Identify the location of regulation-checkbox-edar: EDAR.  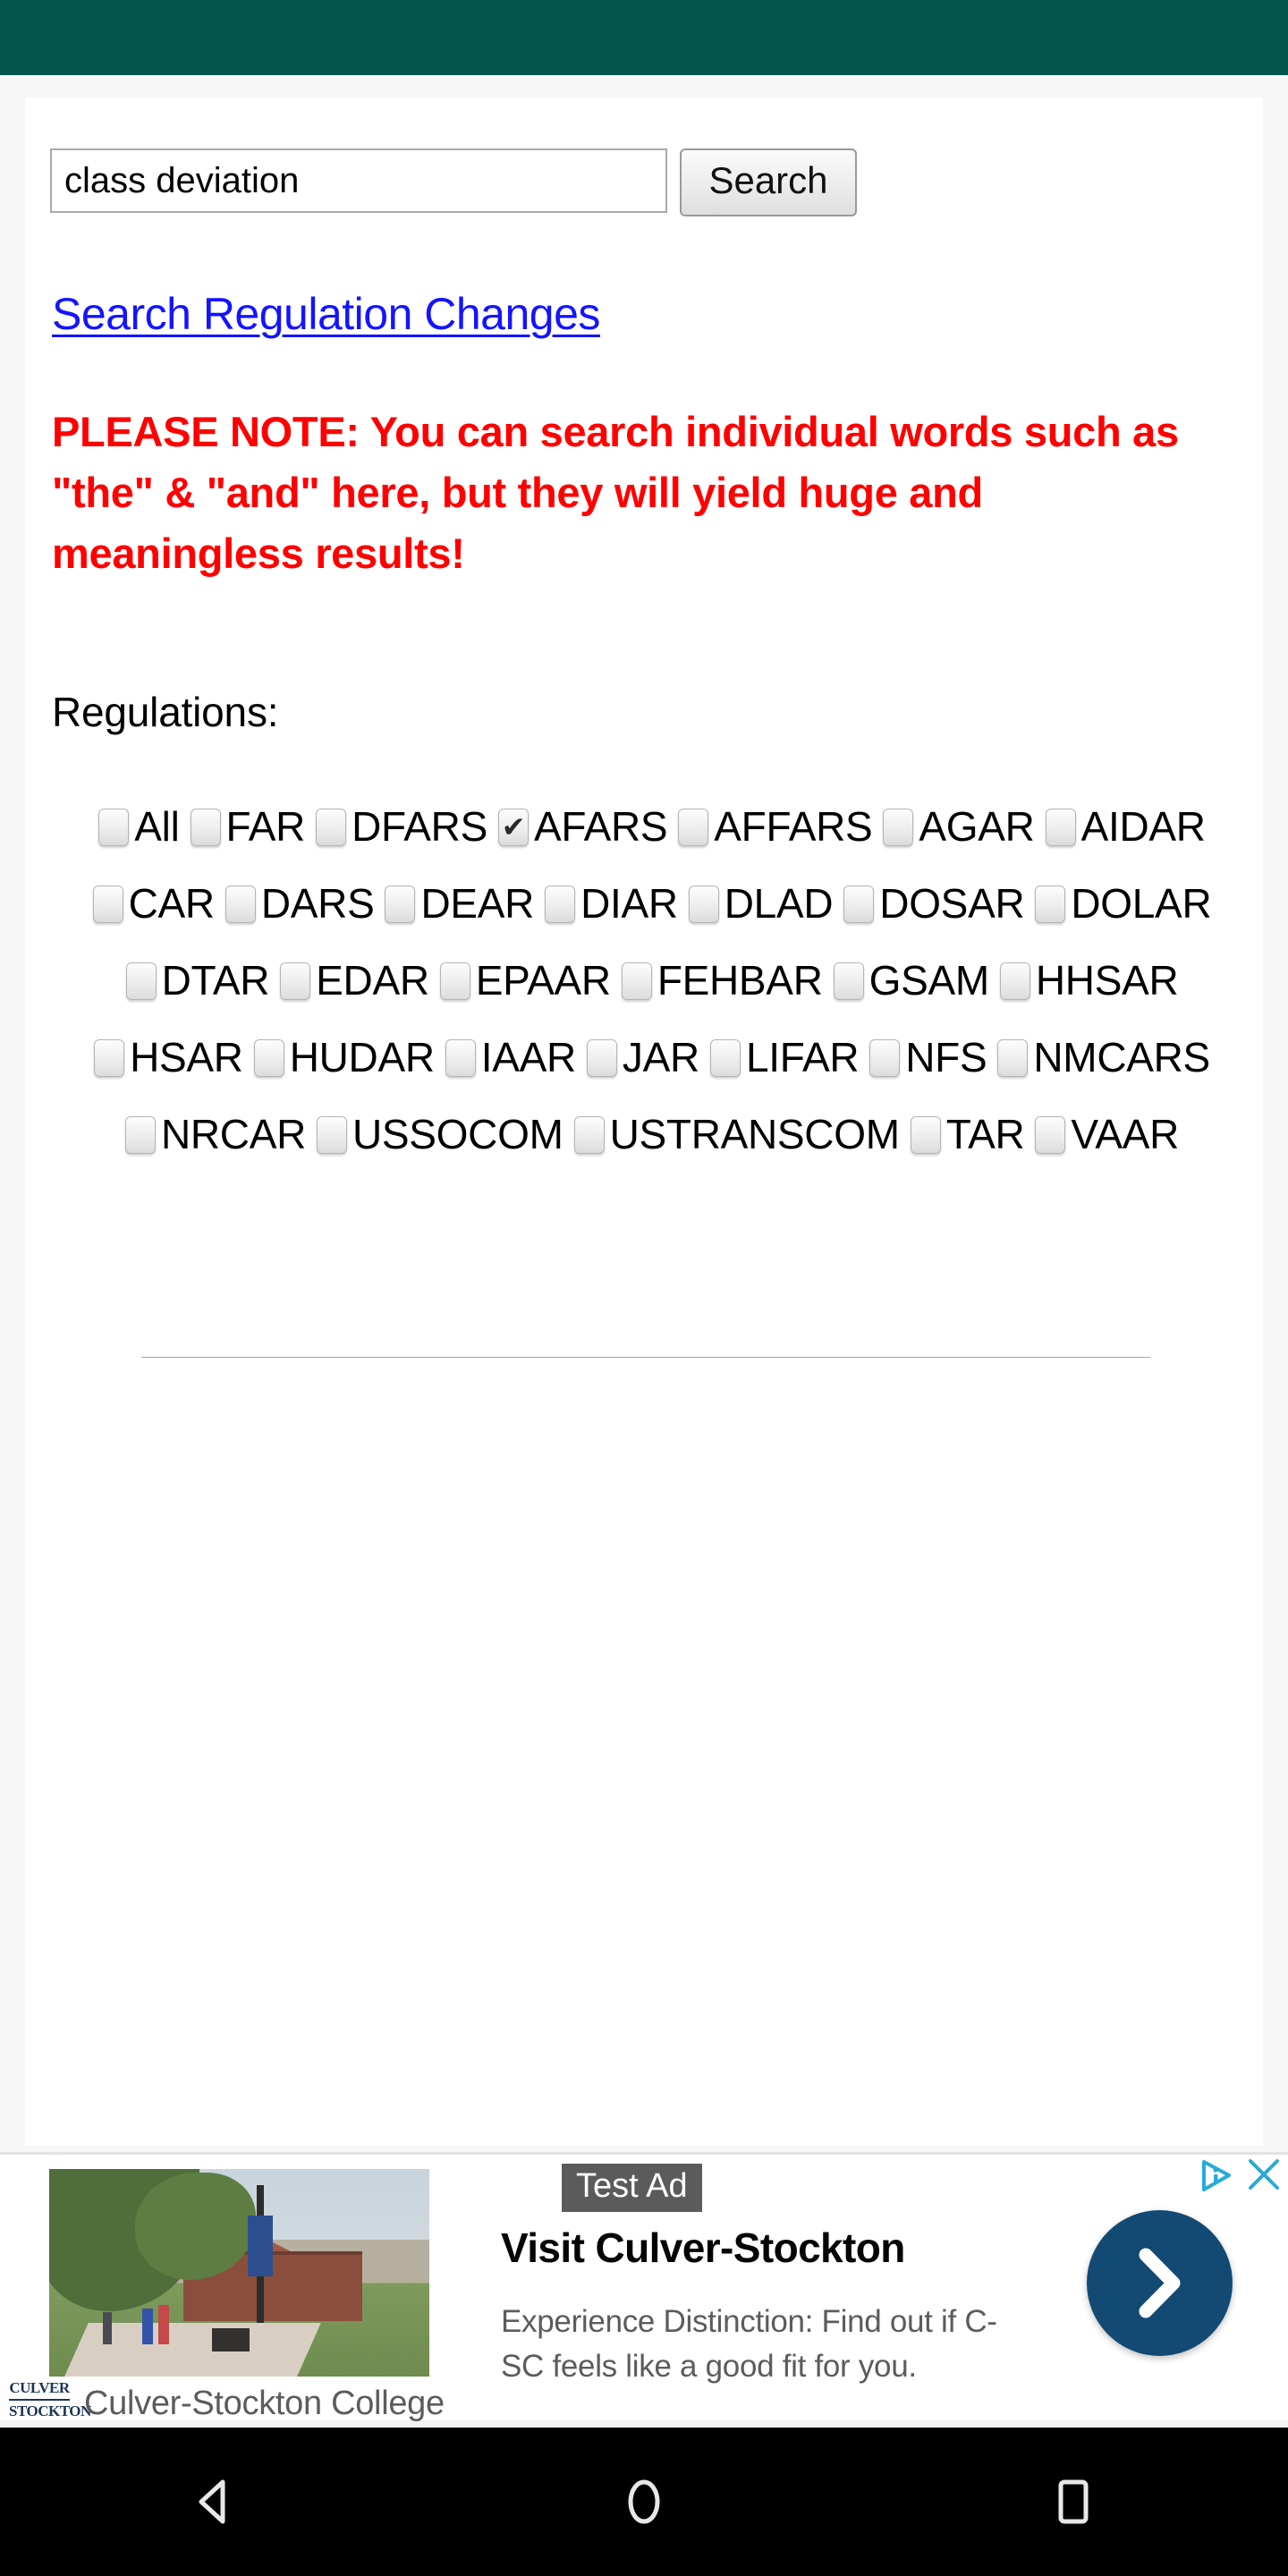
(349, 980).